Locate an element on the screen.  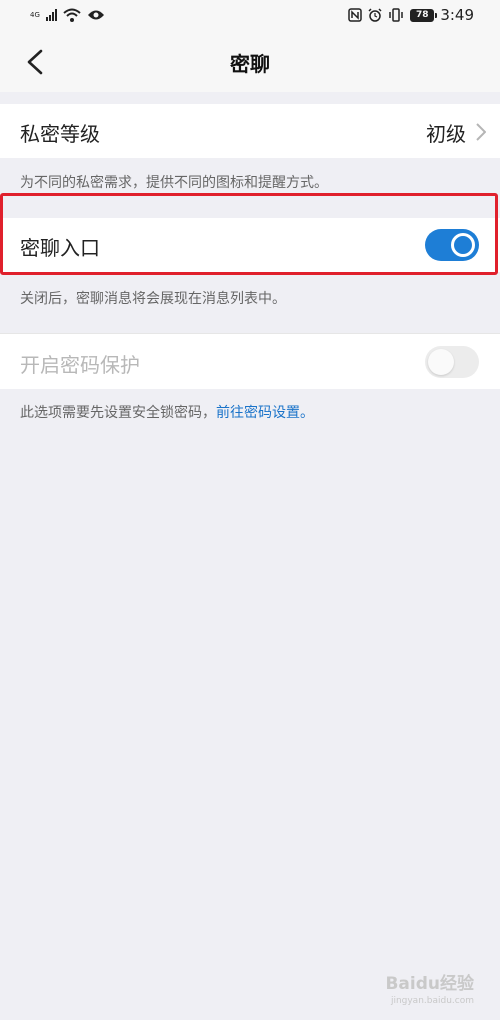
secret-chat-entry-label: 密聊入口 is located at coordinates (60, 248).